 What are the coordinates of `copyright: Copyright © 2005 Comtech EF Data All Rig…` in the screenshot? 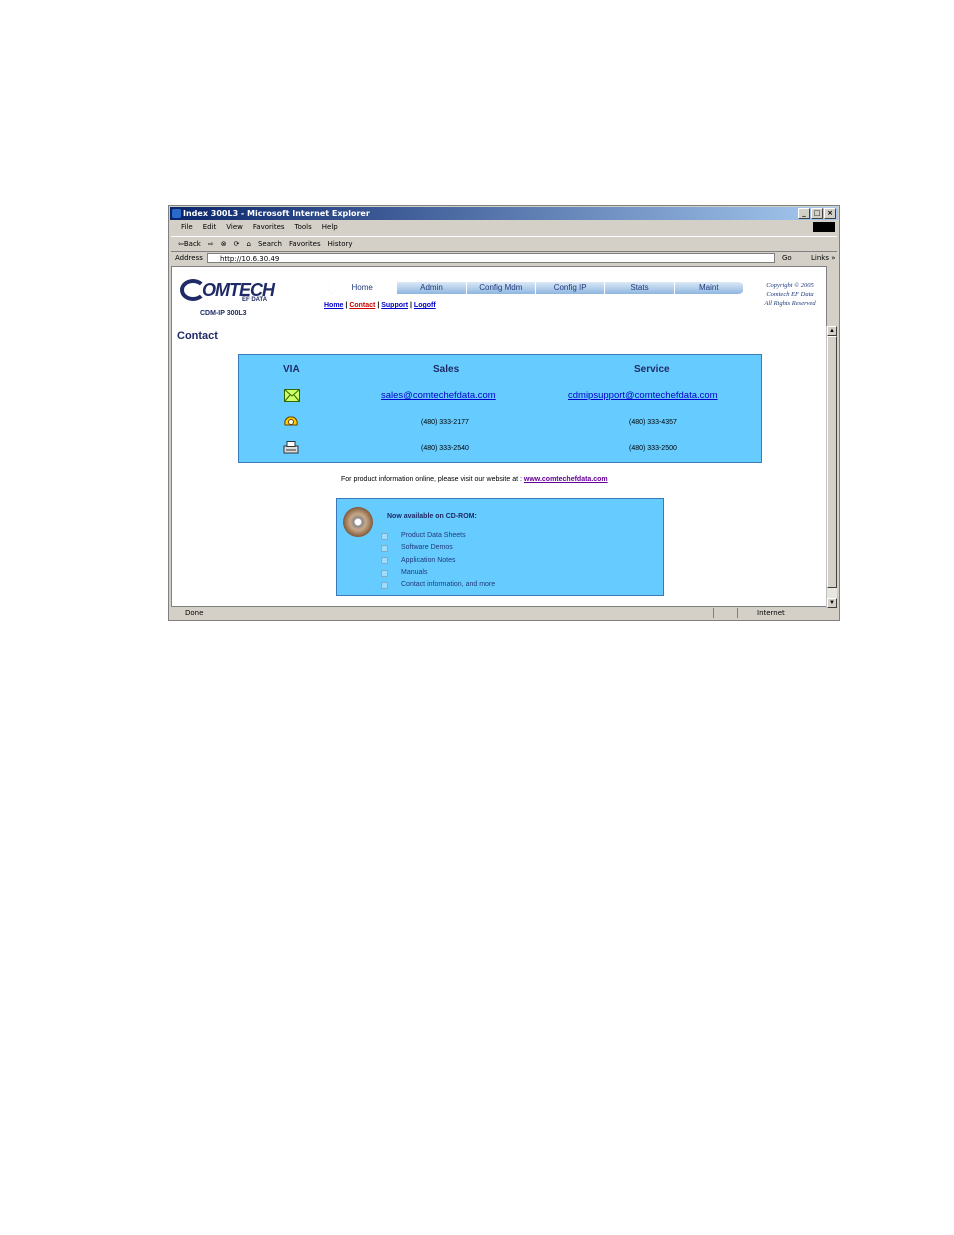 It's located at (790, 294).